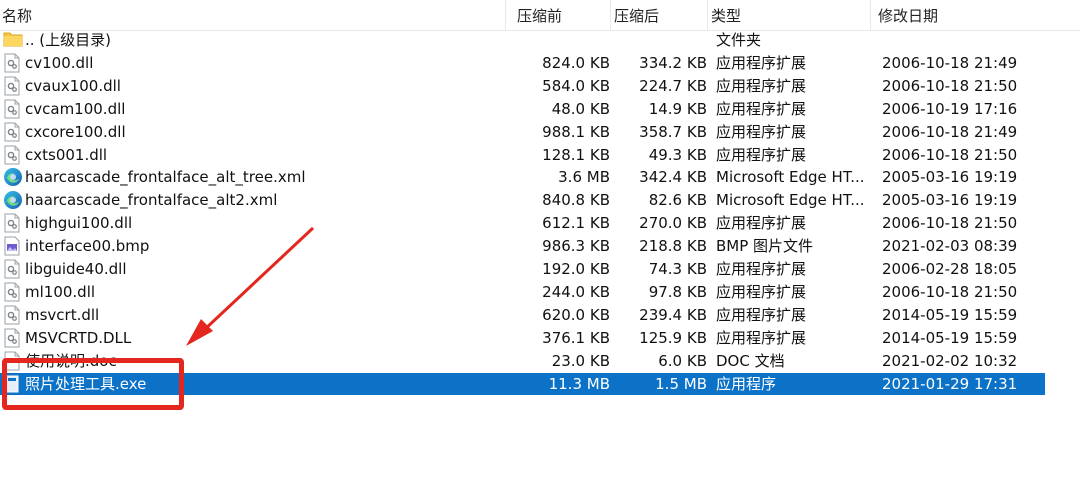 The width and height of the screenshot is (1080, 478). What do you see at coordinates (677, 291) in the screenshot?
I see `file-size-zipped: 97.8 KB` at bounding box center [677, 291].